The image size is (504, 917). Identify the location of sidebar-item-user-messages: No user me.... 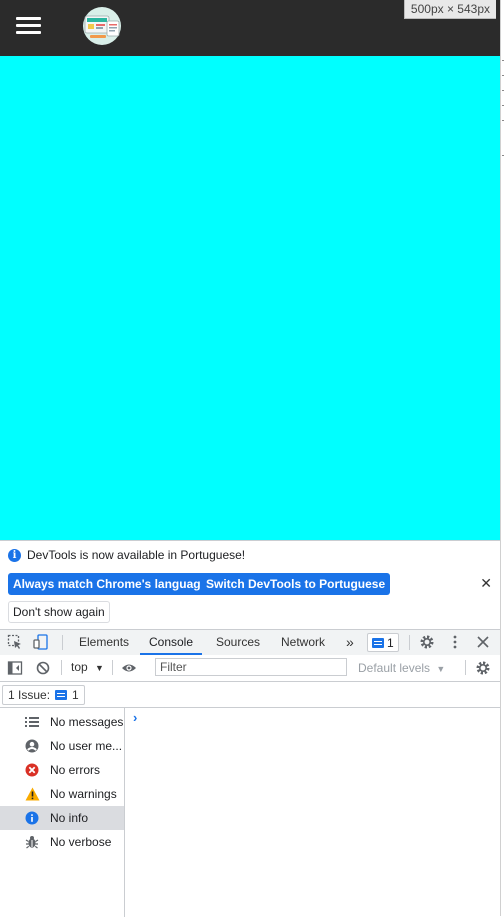
(62, 746).